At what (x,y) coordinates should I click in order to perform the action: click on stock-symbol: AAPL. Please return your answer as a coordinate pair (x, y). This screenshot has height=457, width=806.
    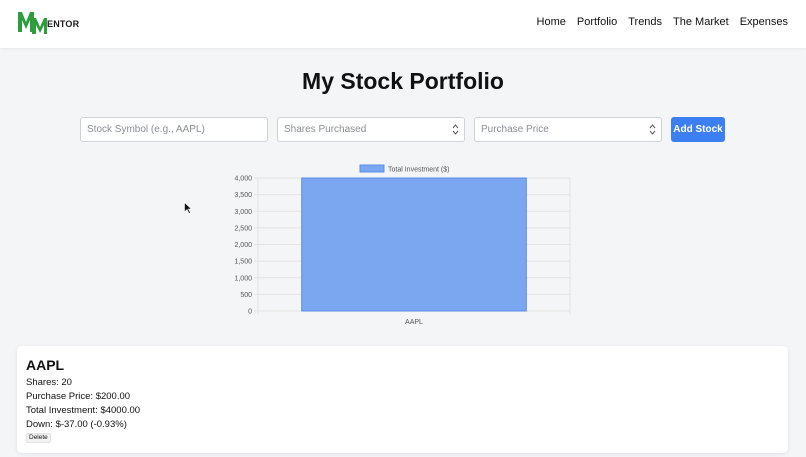
    Looking at the image, I should click on (45, 365).